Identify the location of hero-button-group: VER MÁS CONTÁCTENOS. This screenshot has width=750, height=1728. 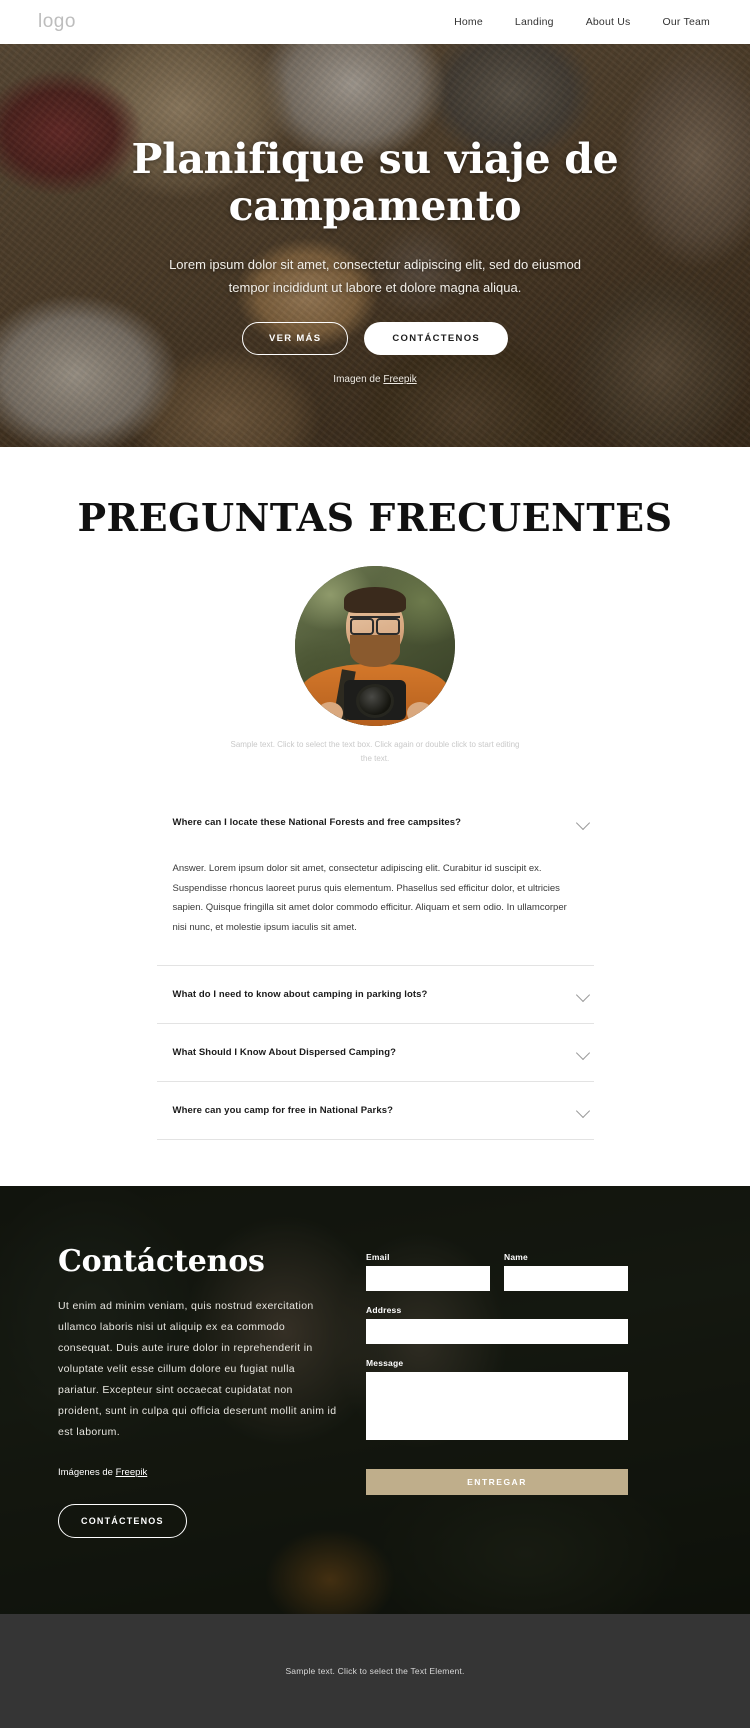
(375, 338).